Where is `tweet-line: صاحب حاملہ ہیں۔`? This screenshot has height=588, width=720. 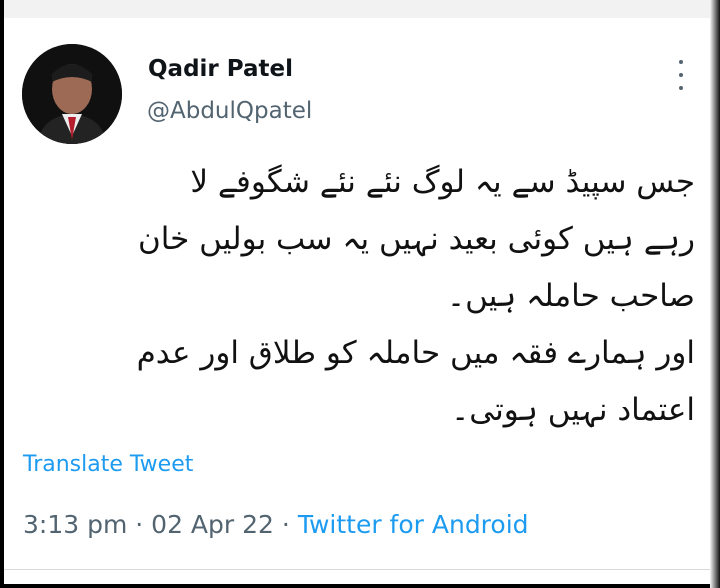
tweet-line: صاحب حاملہ ہیں۔ is located at coordinates (571, 296).